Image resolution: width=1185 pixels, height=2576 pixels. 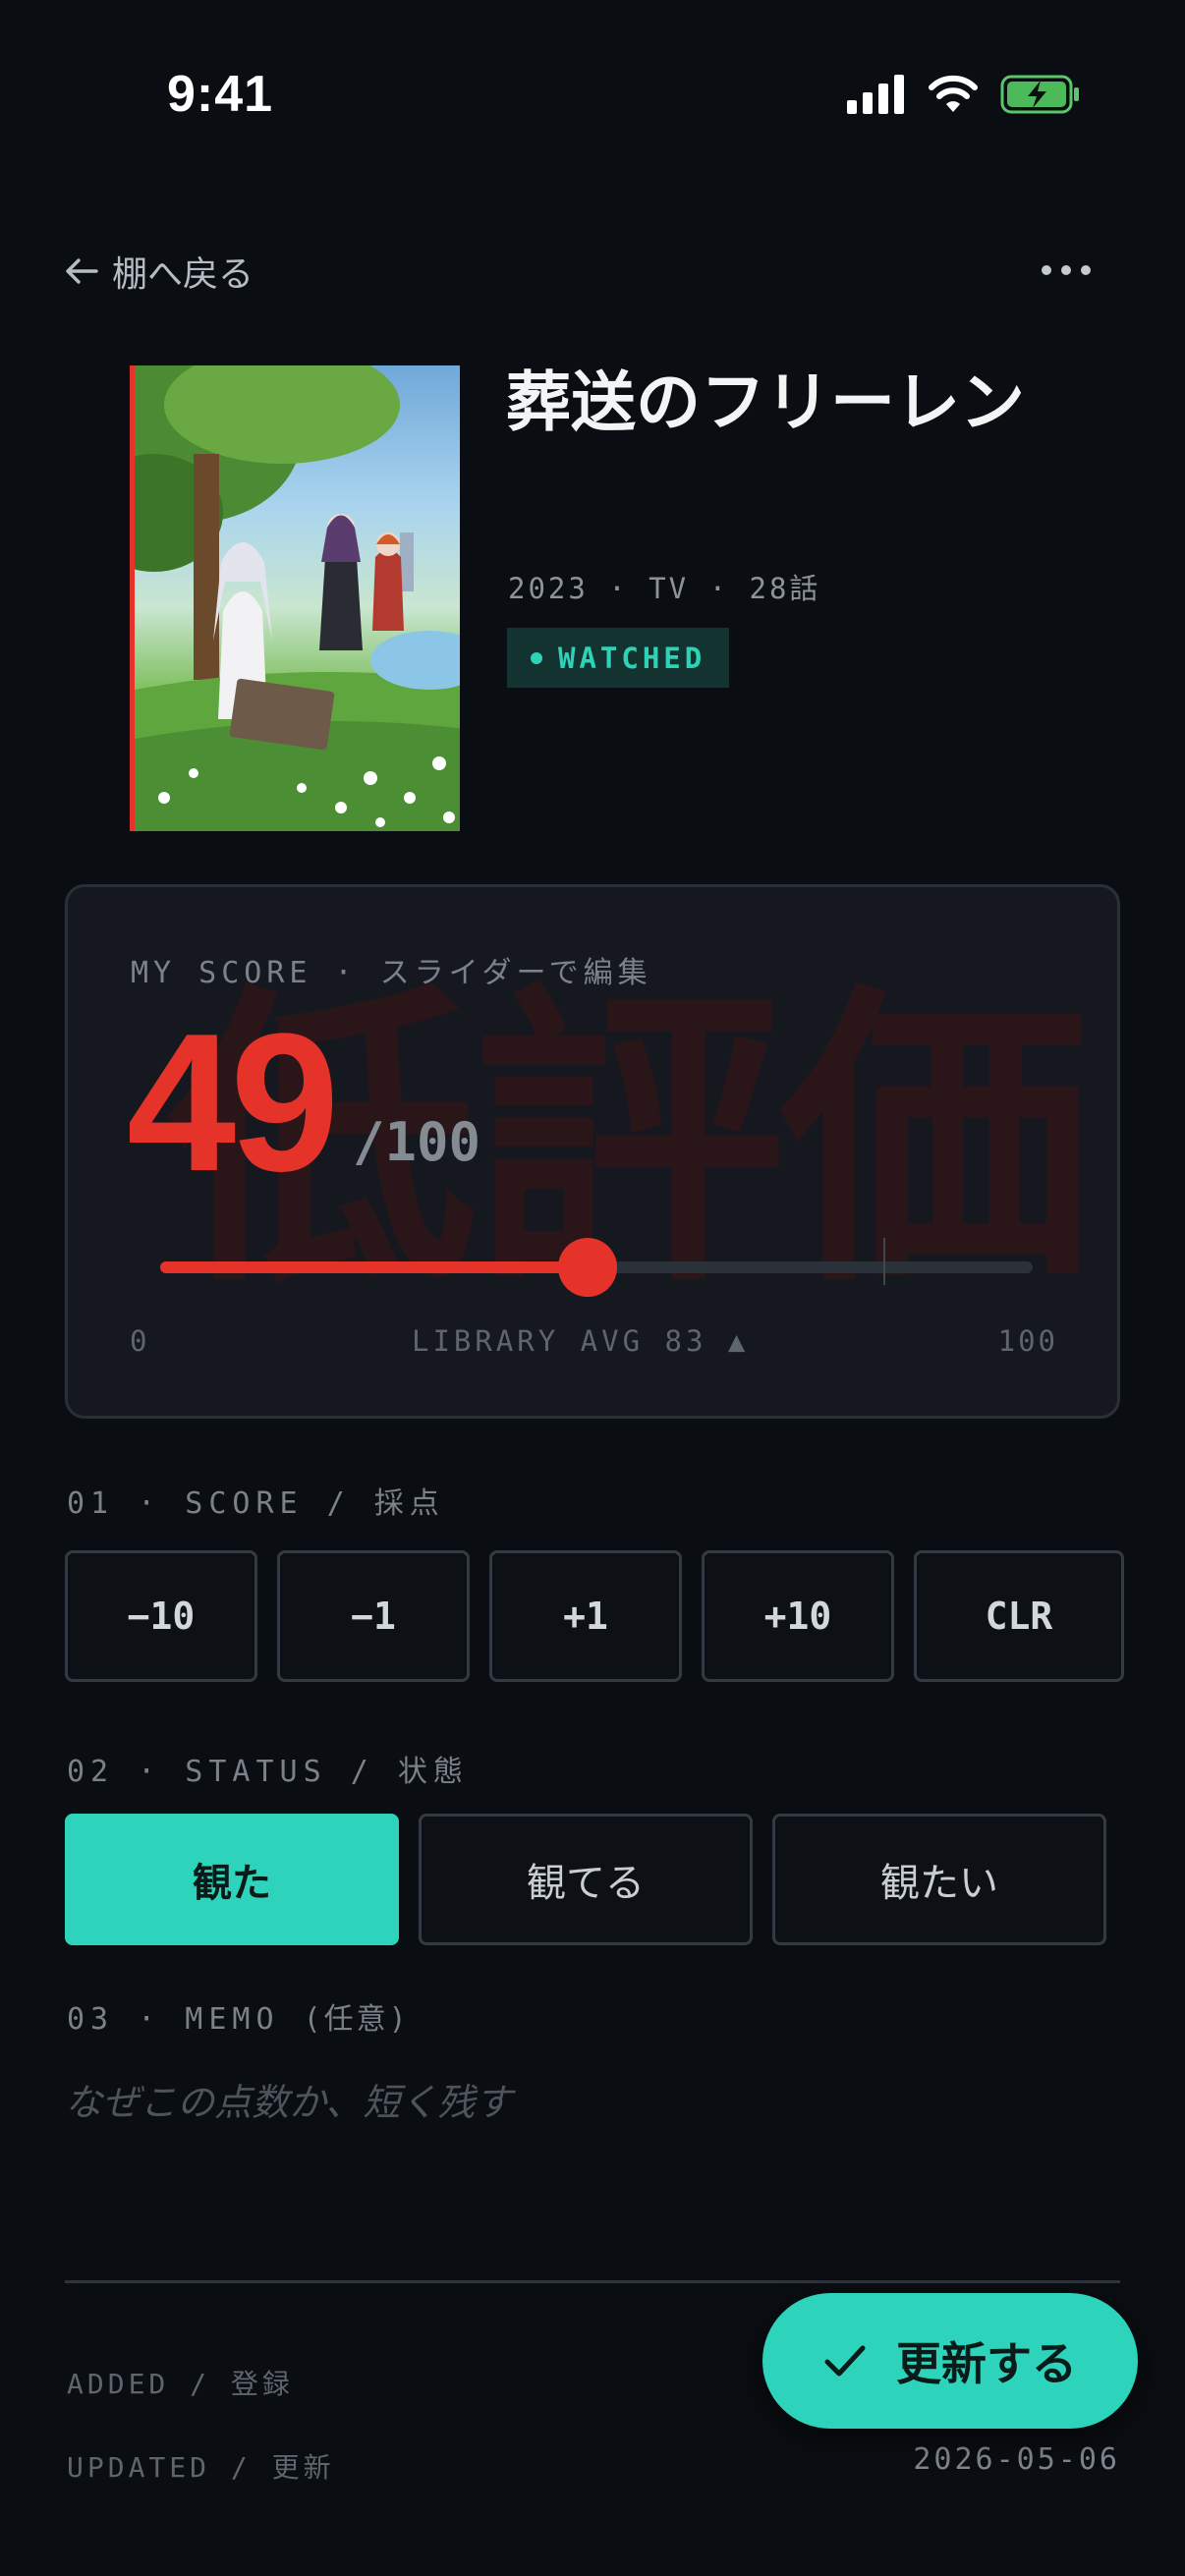 What do you see at coordinates (586, 1616) in the screenshot?
I see `plus-1-button: +1` at bounding box center [586, 1616].